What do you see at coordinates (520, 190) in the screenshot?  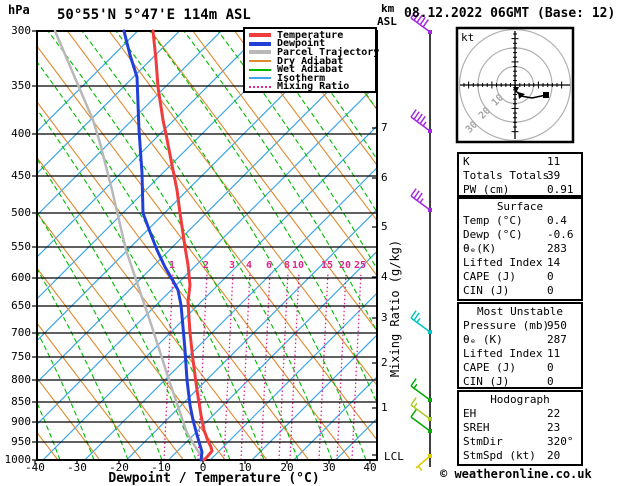 I see `stats-row: PW (cm) 0.91` at bounding box center [520, 190].